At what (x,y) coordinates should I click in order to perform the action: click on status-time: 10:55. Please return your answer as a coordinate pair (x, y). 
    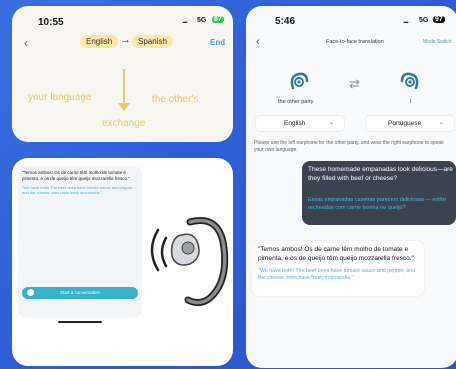
    Looking at the image, I should click on (51, 22).